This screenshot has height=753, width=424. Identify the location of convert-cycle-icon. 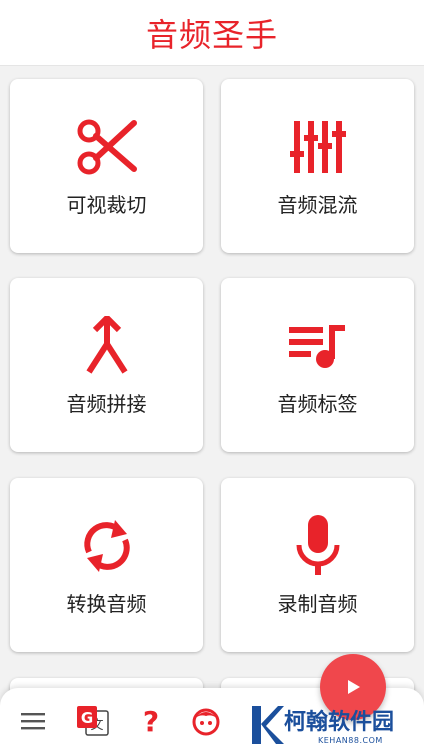
(107, 546).